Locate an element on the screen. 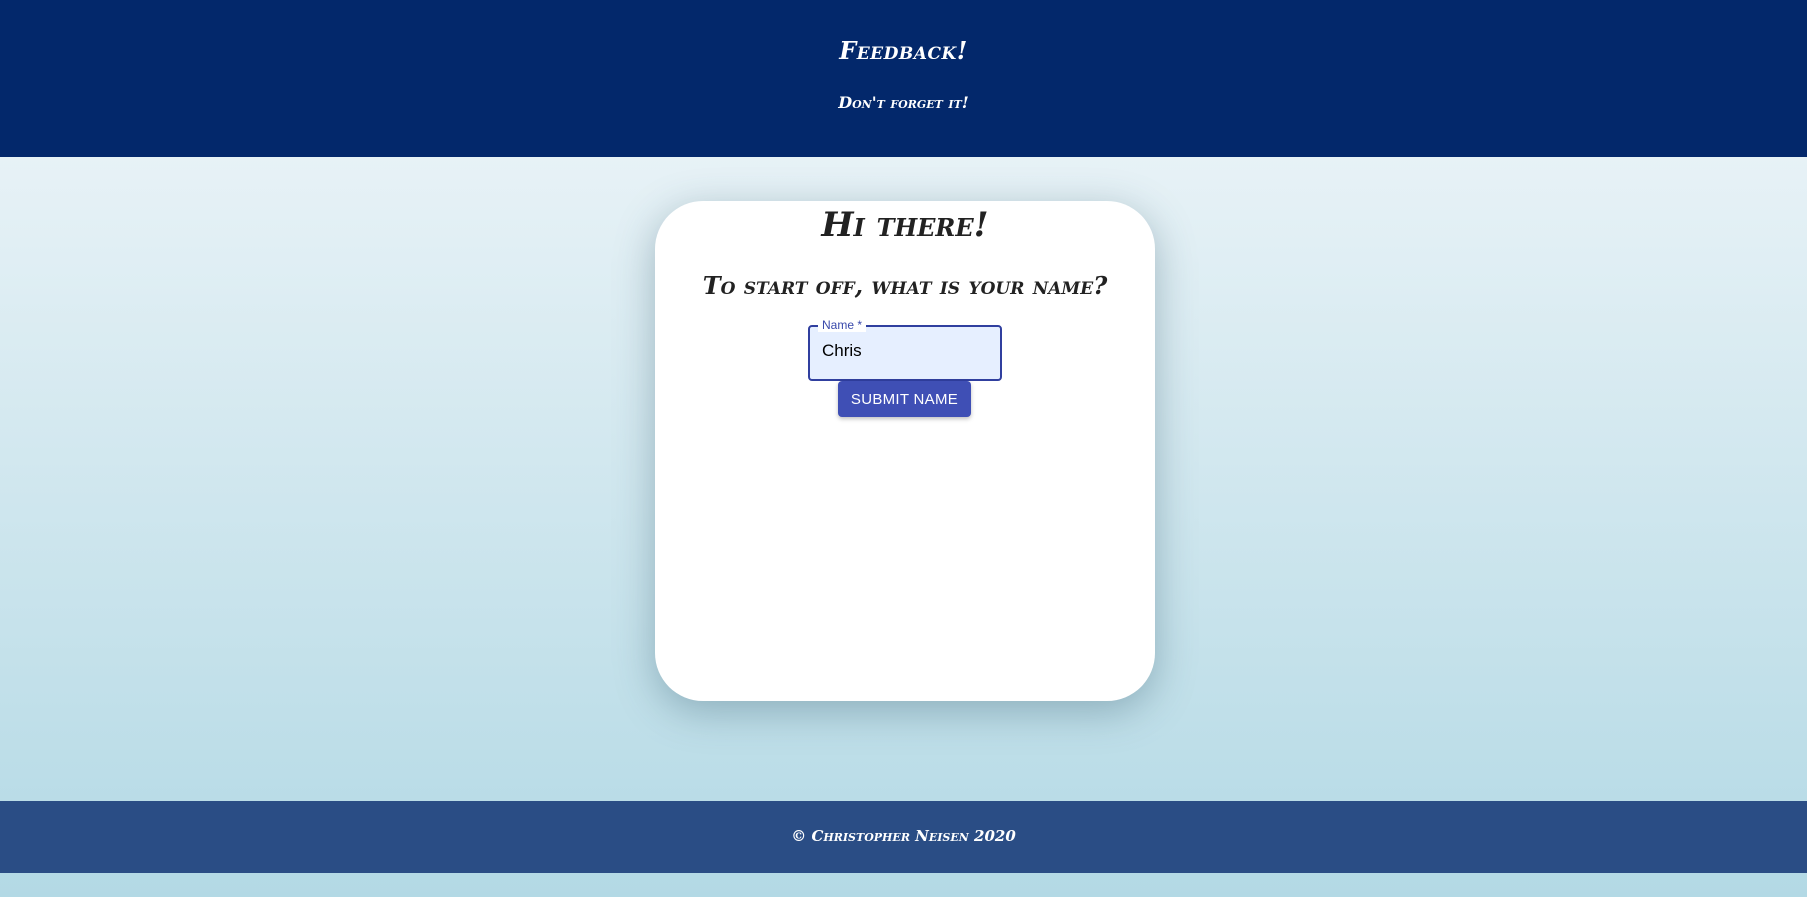 The image size is (1807, 897). greeting-heading: Hi there! is located at coordinates (905, 225).